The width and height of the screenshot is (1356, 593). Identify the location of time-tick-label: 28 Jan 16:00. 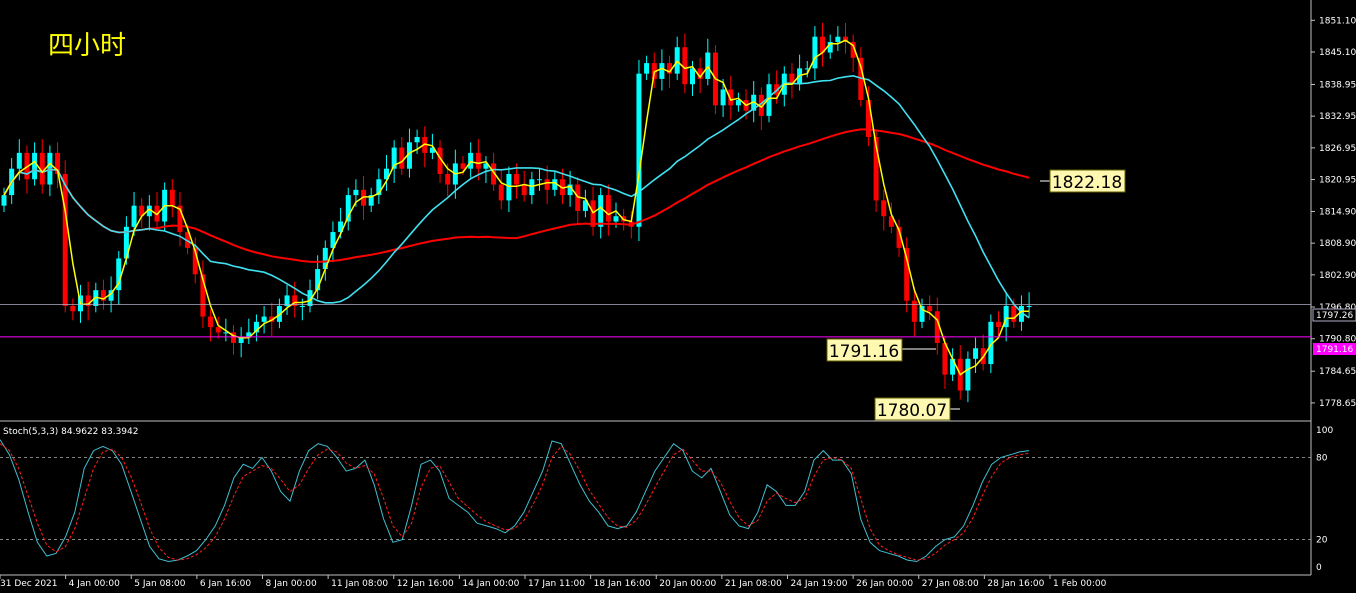
(1015, 584).